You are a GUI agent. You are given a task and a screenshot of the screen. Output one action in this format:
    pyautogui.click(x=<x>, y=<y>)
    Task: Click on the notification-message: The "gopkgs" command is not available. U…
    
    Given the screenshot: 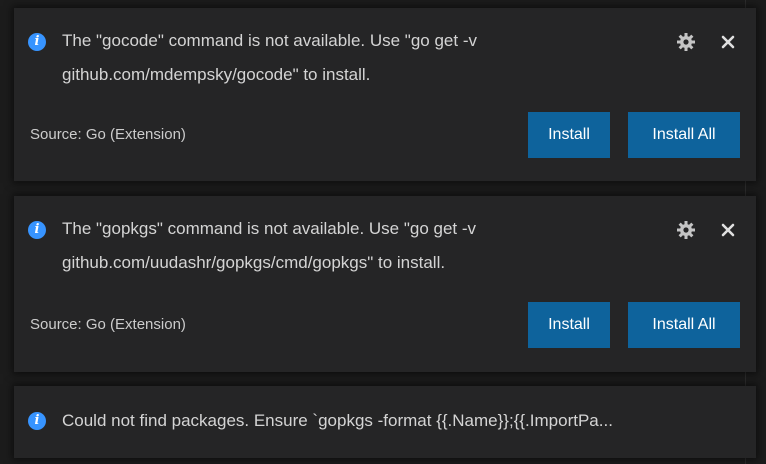 What is the action you would take?
    pyautogui.click(x=342, y=246)
    